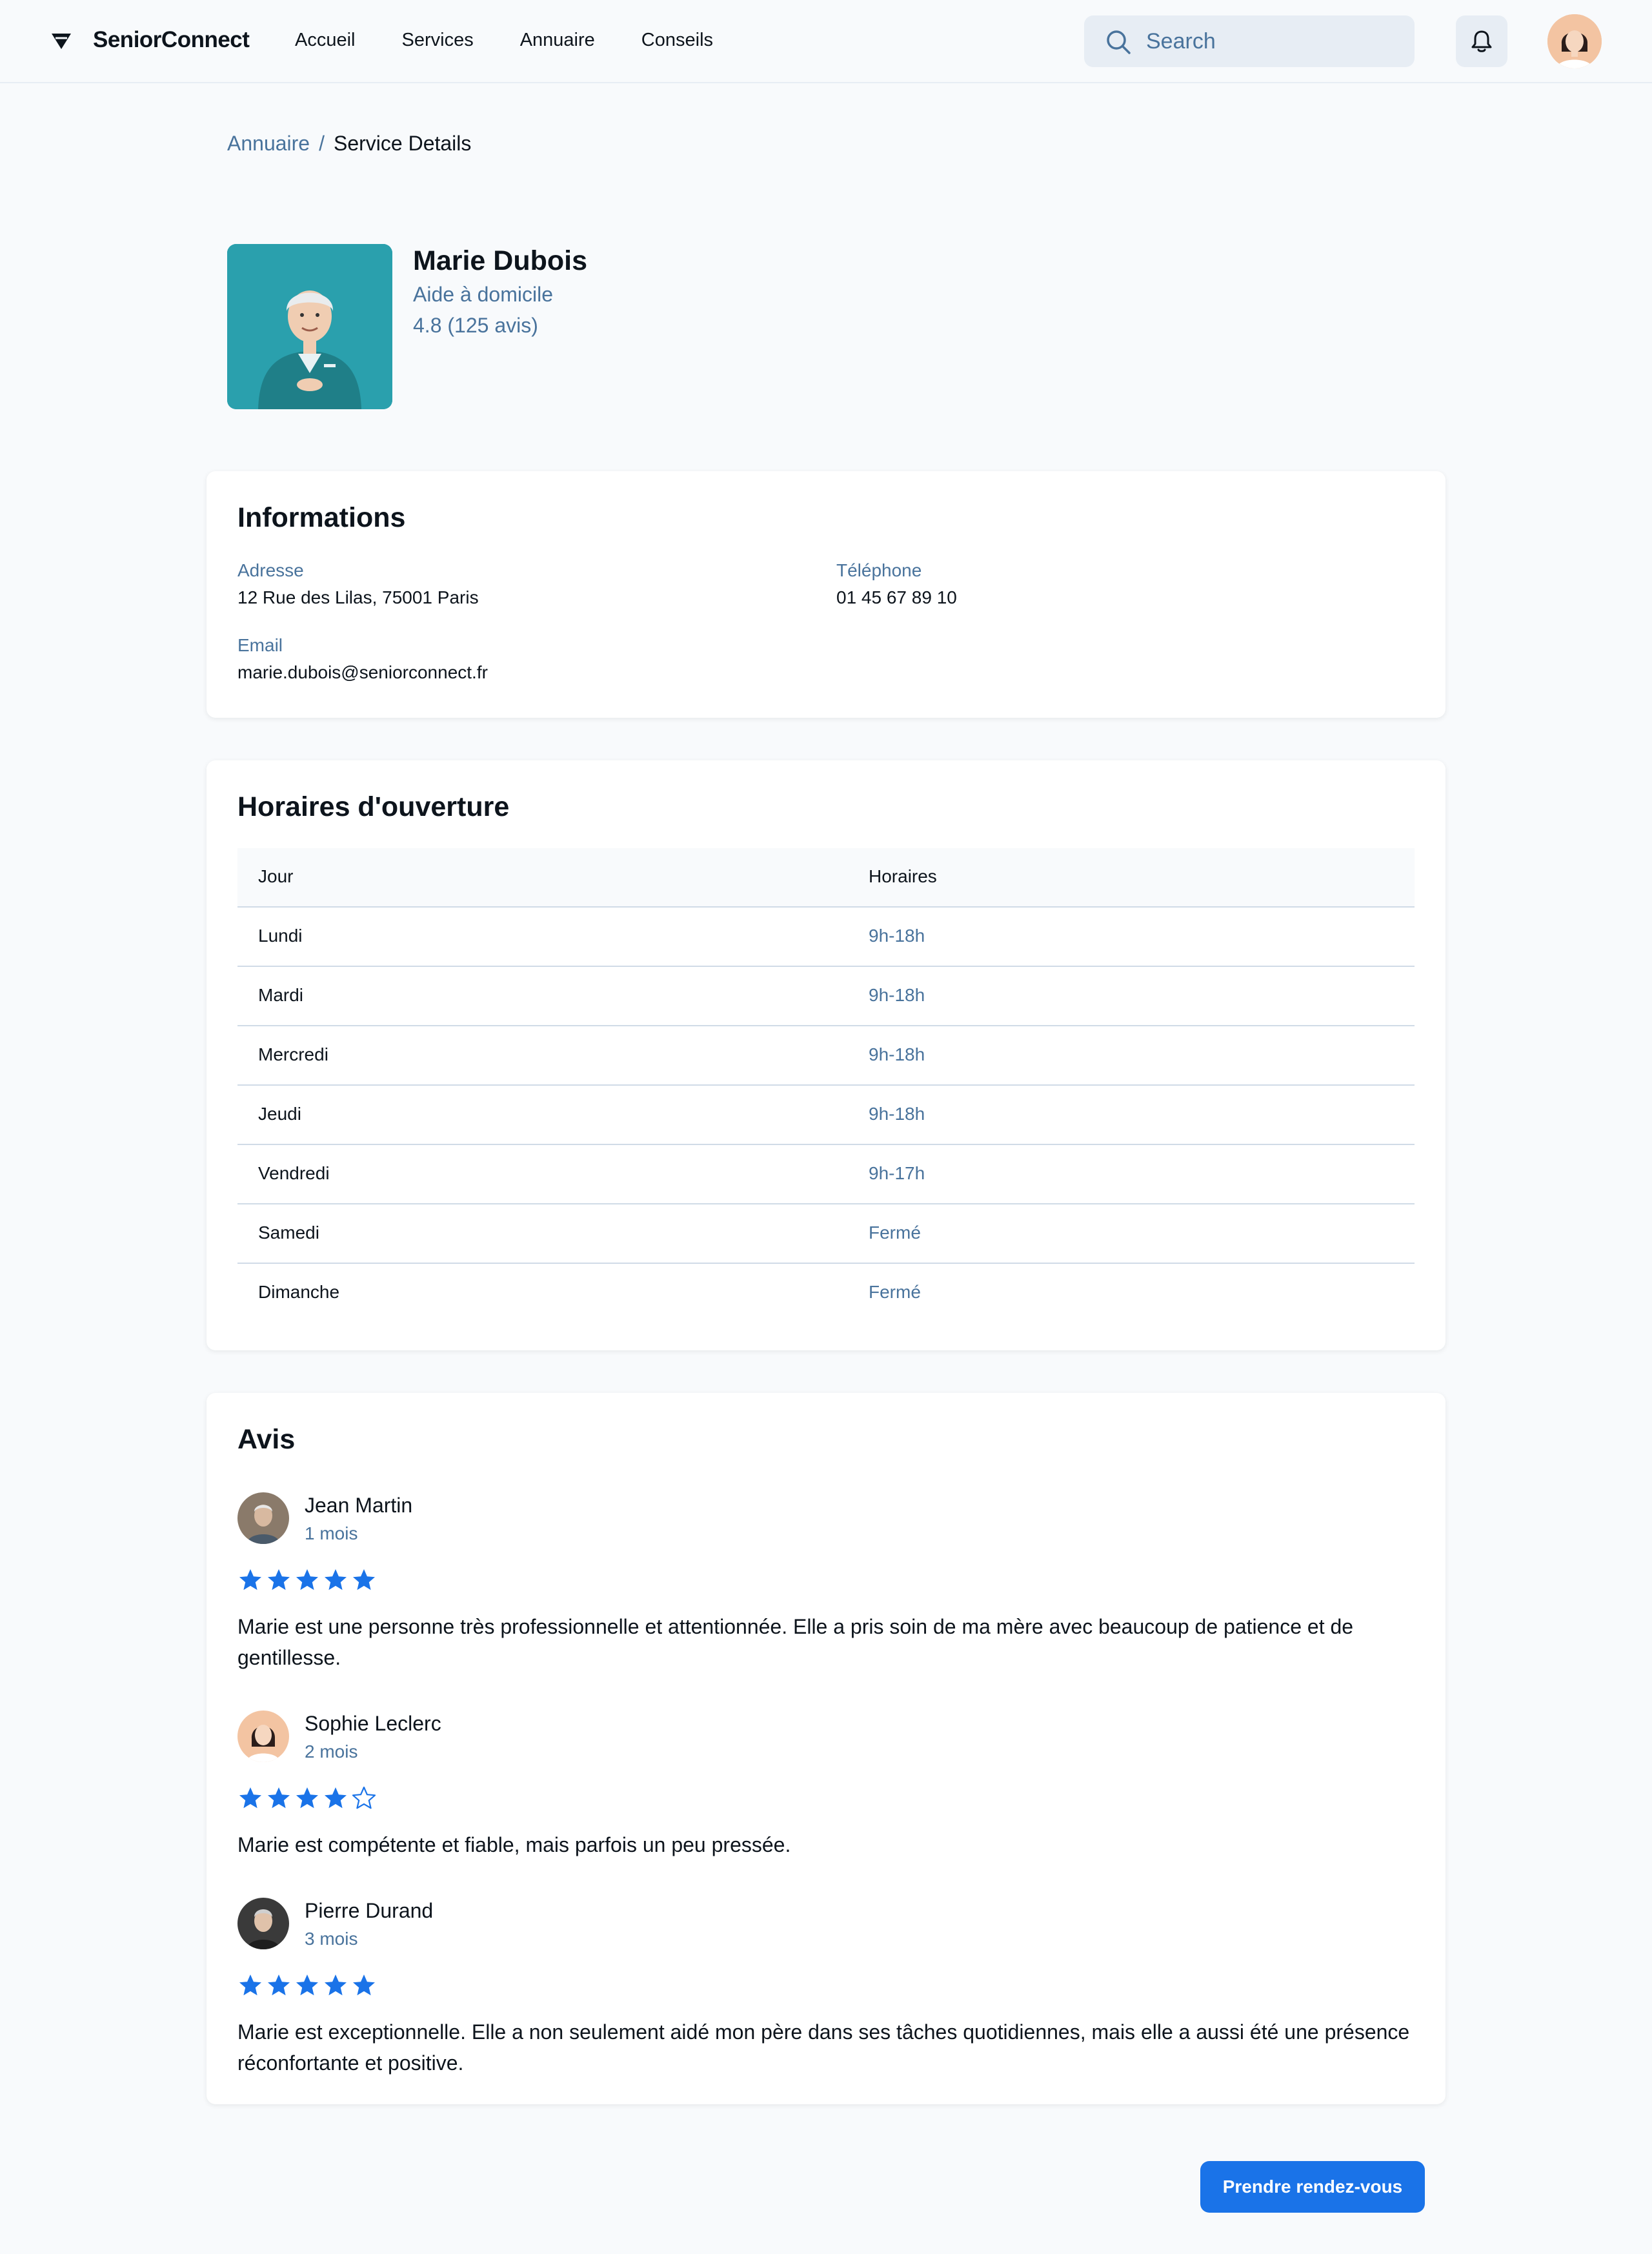 This screenshot has height=2254, width=1652. What do you see at coordinates (903, 876) in the screenshot?
I see `column-header-hours: Horaires` at bounding box center [903, 876].